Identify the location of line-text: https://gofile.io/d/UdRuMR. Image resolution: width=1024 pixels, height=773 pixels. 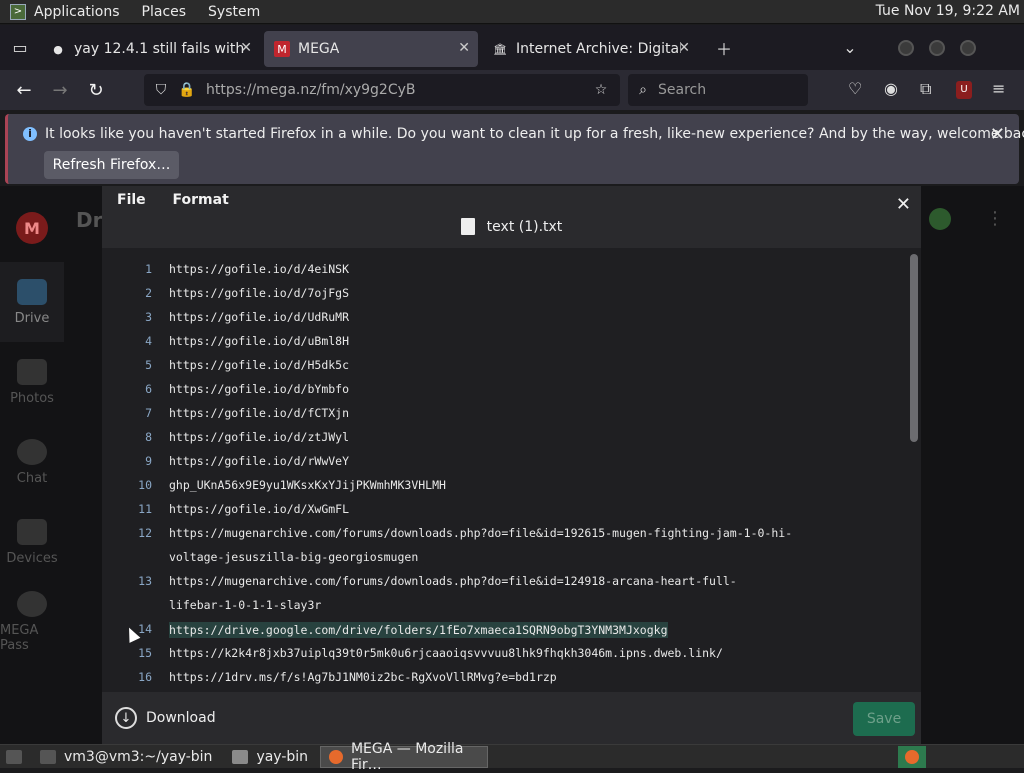
(259, 317).